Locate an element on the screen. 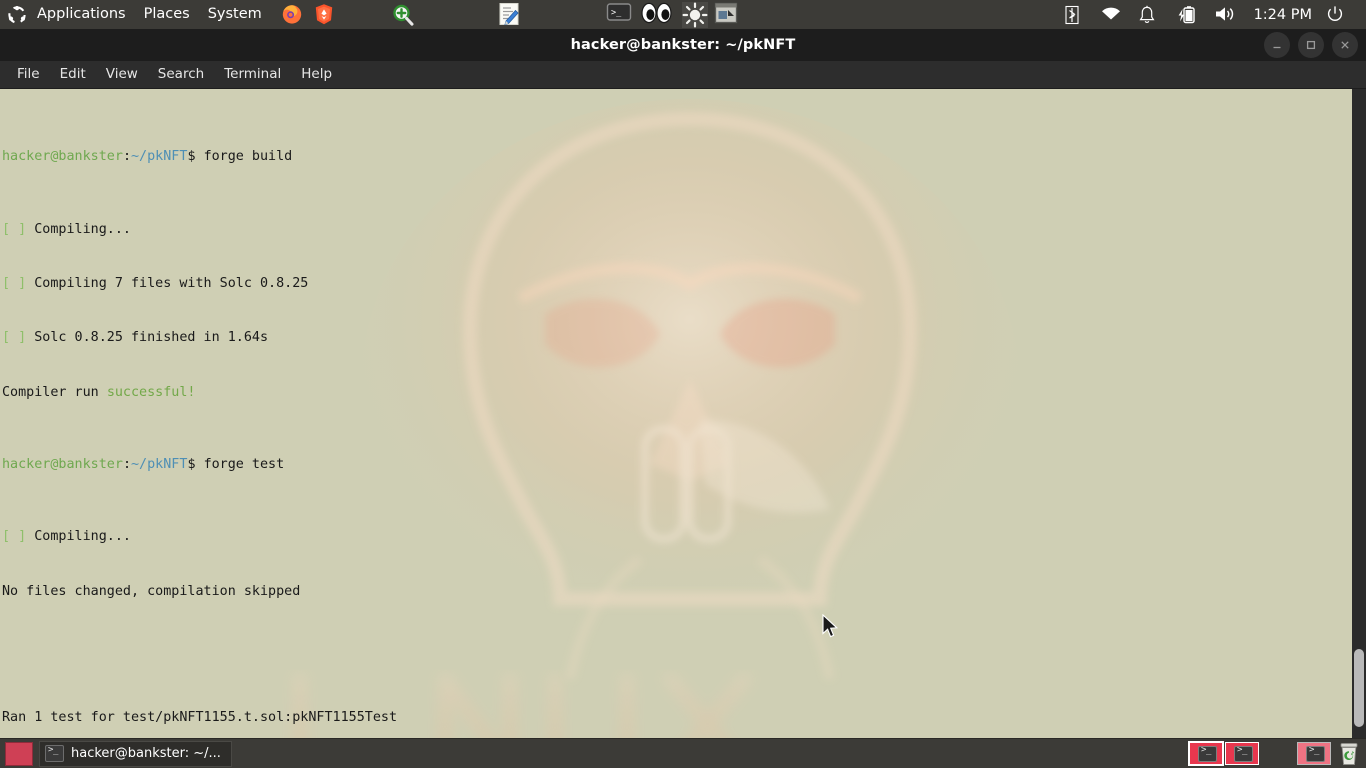 This screenshot has height=768, width=1366. terminal-launcher-icon: >_ is located at coordinates (619, 15).